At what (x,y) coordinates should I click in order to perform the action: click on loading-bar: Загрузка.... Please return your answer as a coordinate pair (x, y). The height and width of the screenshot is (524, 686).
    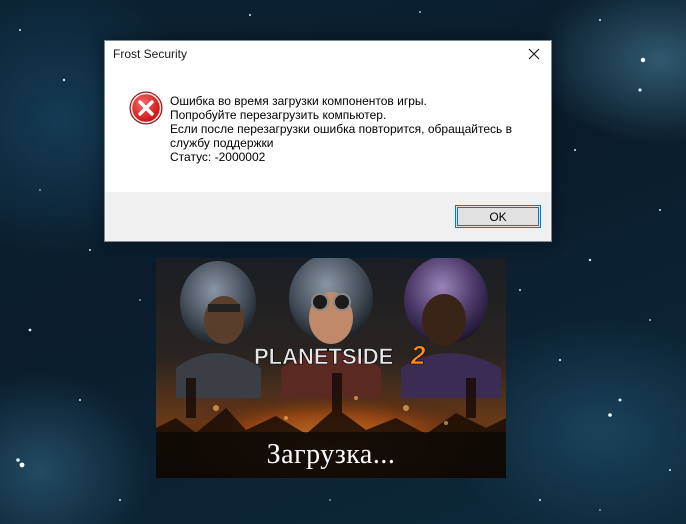
    Looking at the image, I should click on (331, 455).